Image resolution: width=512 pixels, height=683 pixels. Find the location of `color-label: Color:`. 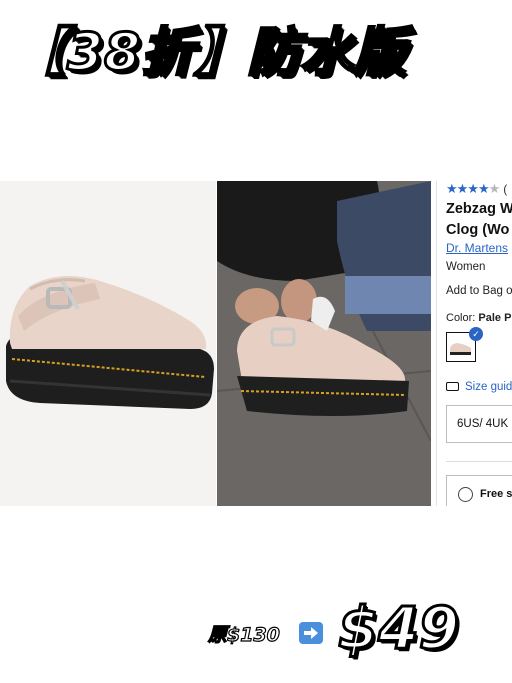

color-label: Color: is located at coordinates (462, 318).